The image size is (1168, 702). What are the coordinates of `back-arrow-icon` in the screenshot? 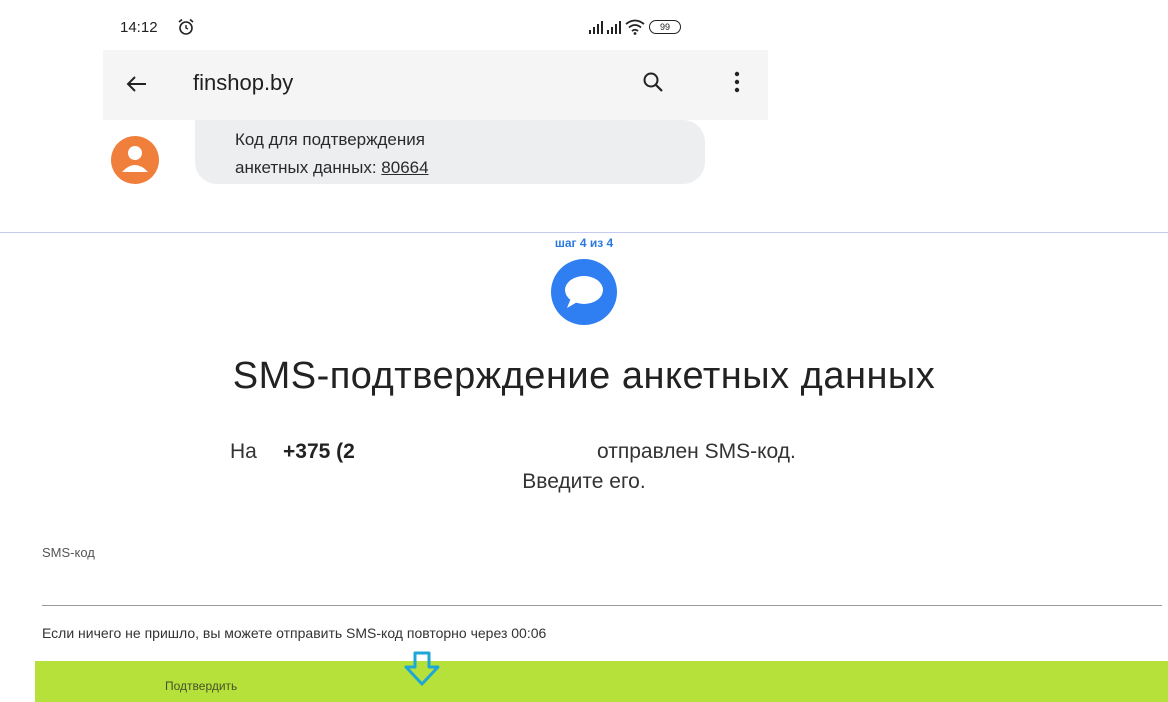 It's located at (137, 84).